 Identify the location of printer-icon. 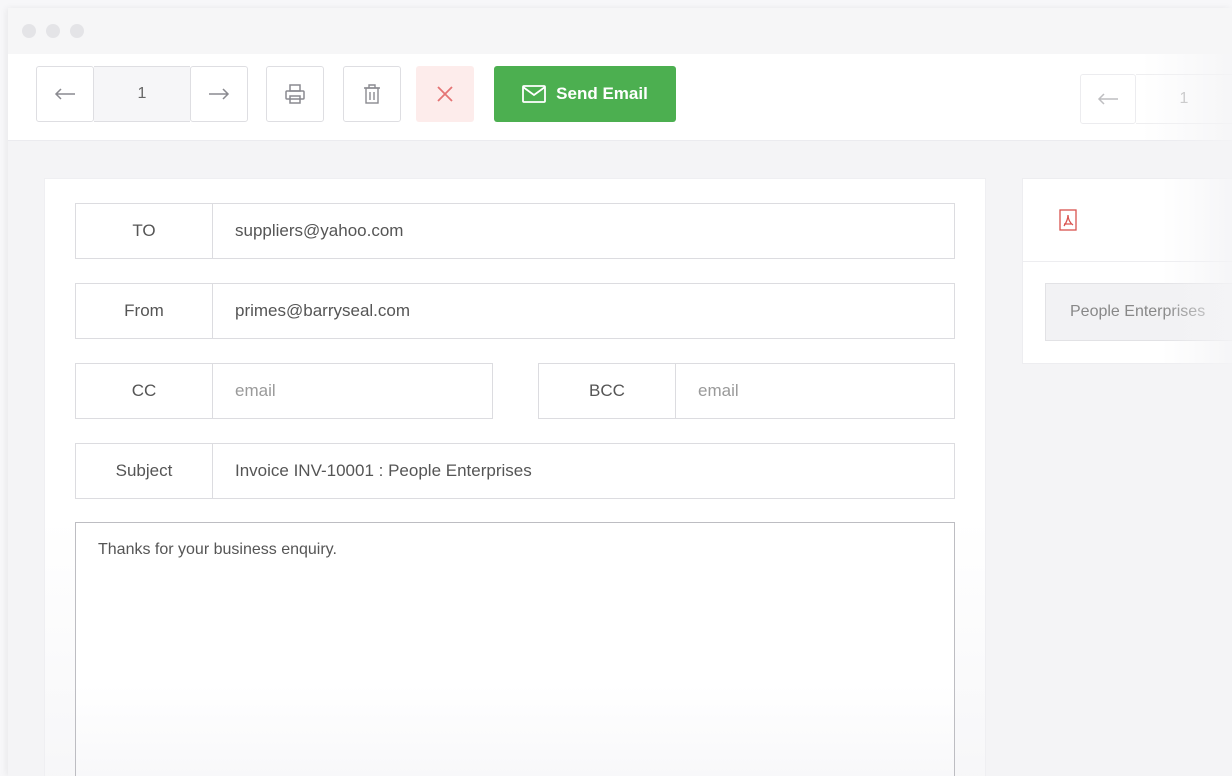
(295, 94).